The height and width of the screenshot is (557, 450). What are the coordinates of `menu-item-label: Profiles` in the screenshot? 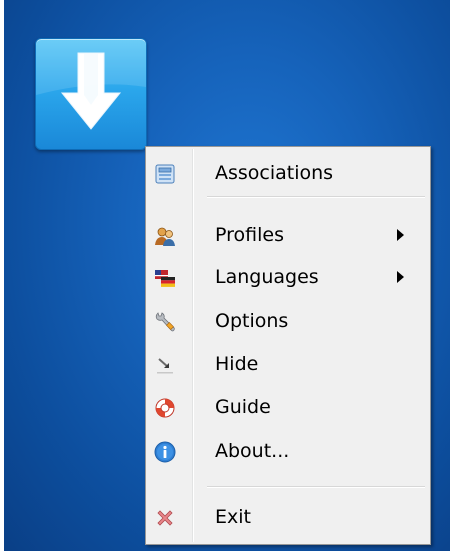 It's located at (249, 235).